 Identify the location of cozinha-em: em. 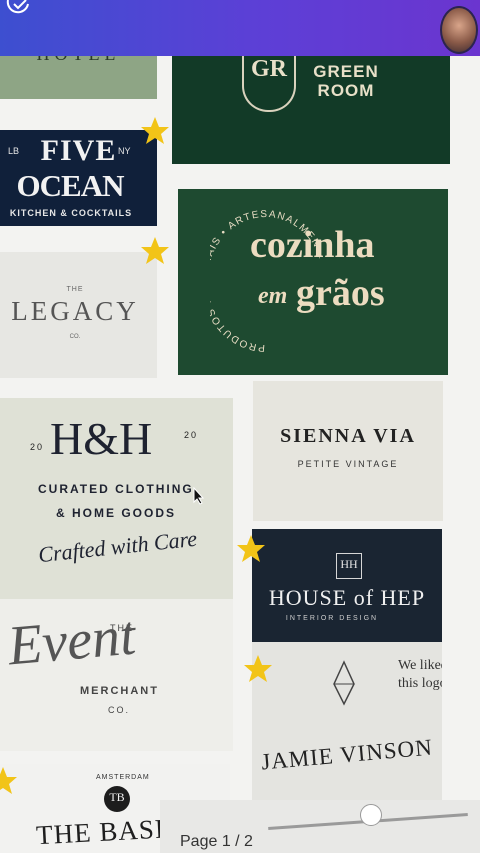
(273, 296).